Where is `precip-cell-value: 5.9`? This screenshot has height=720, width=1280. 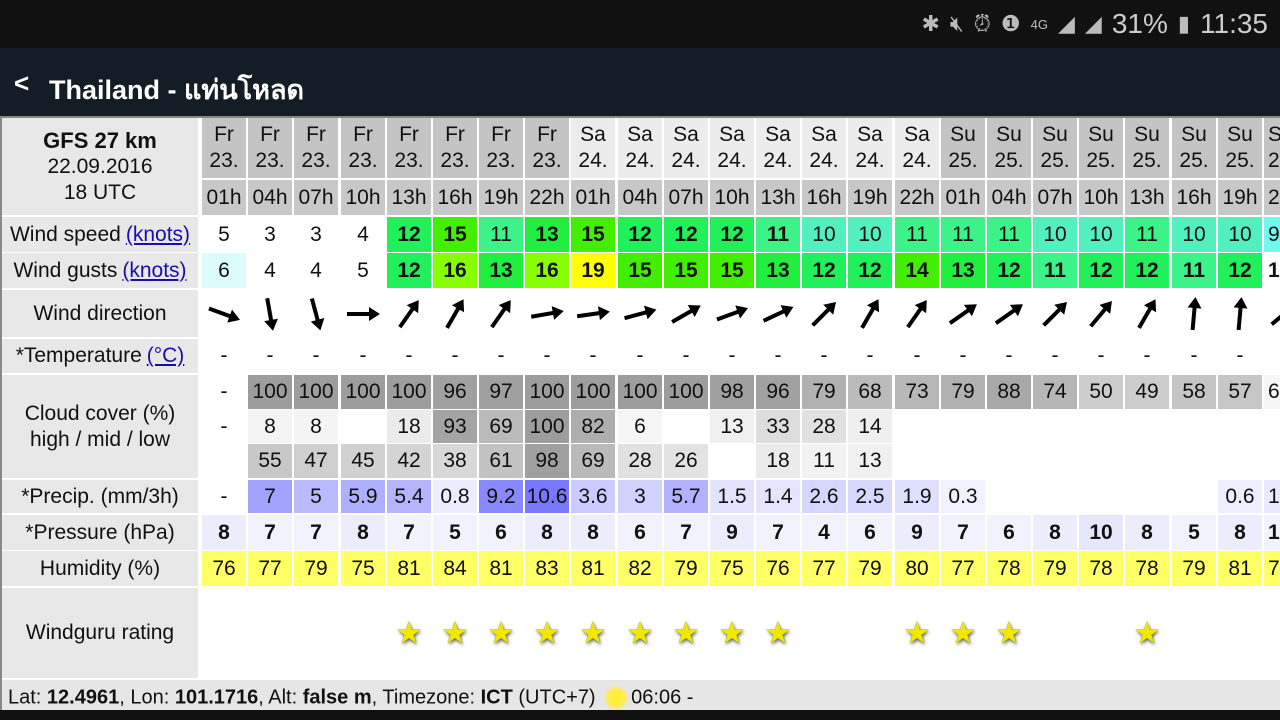
precip-cell-value: 5.9 is located at coordinates (363, 496).